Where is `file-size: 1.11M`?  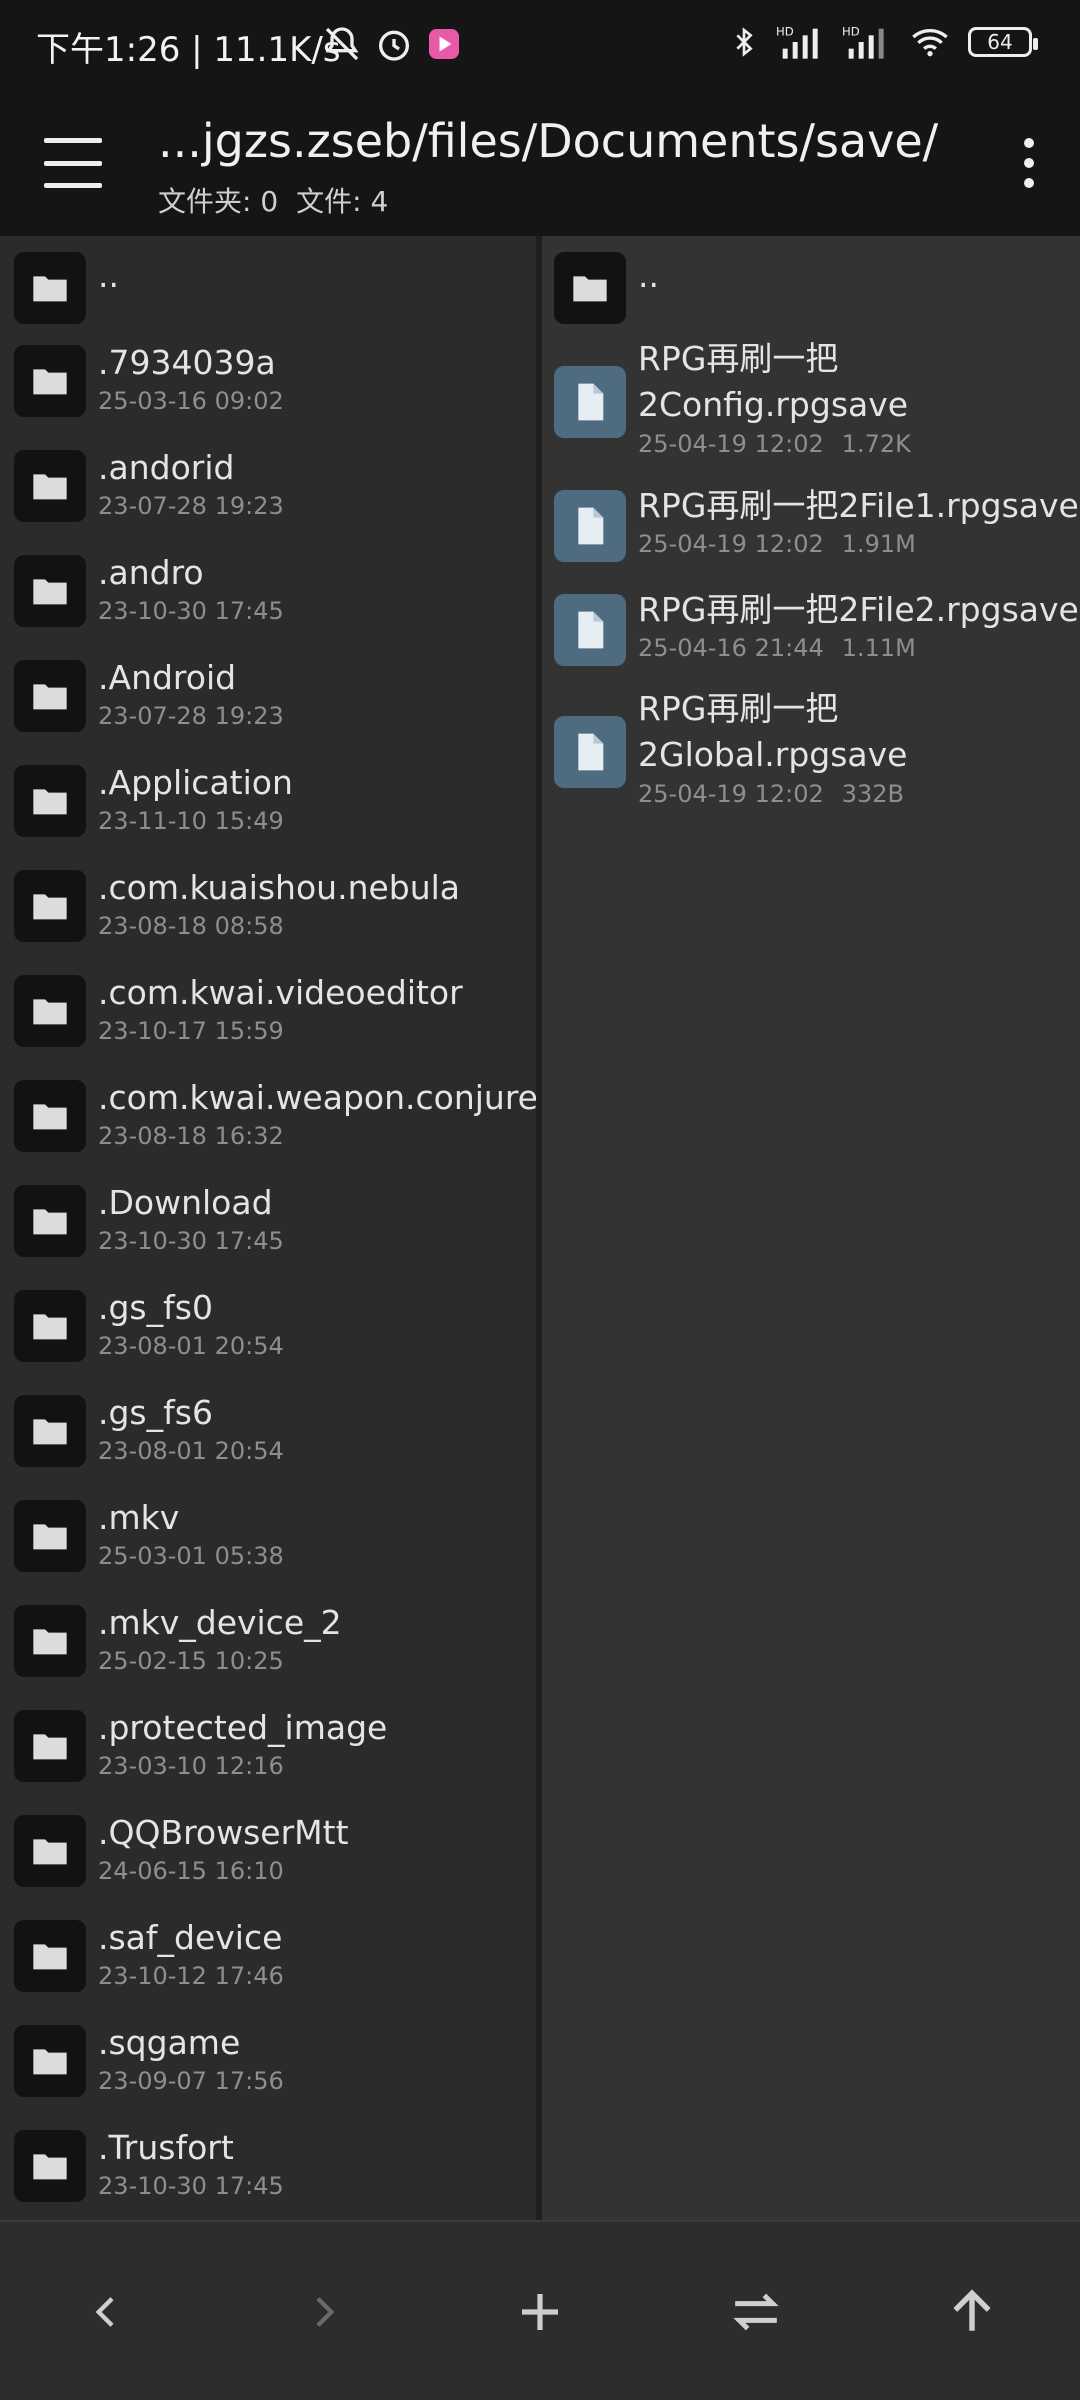 file-size: 1.11M is located at coordinates (878, 648).